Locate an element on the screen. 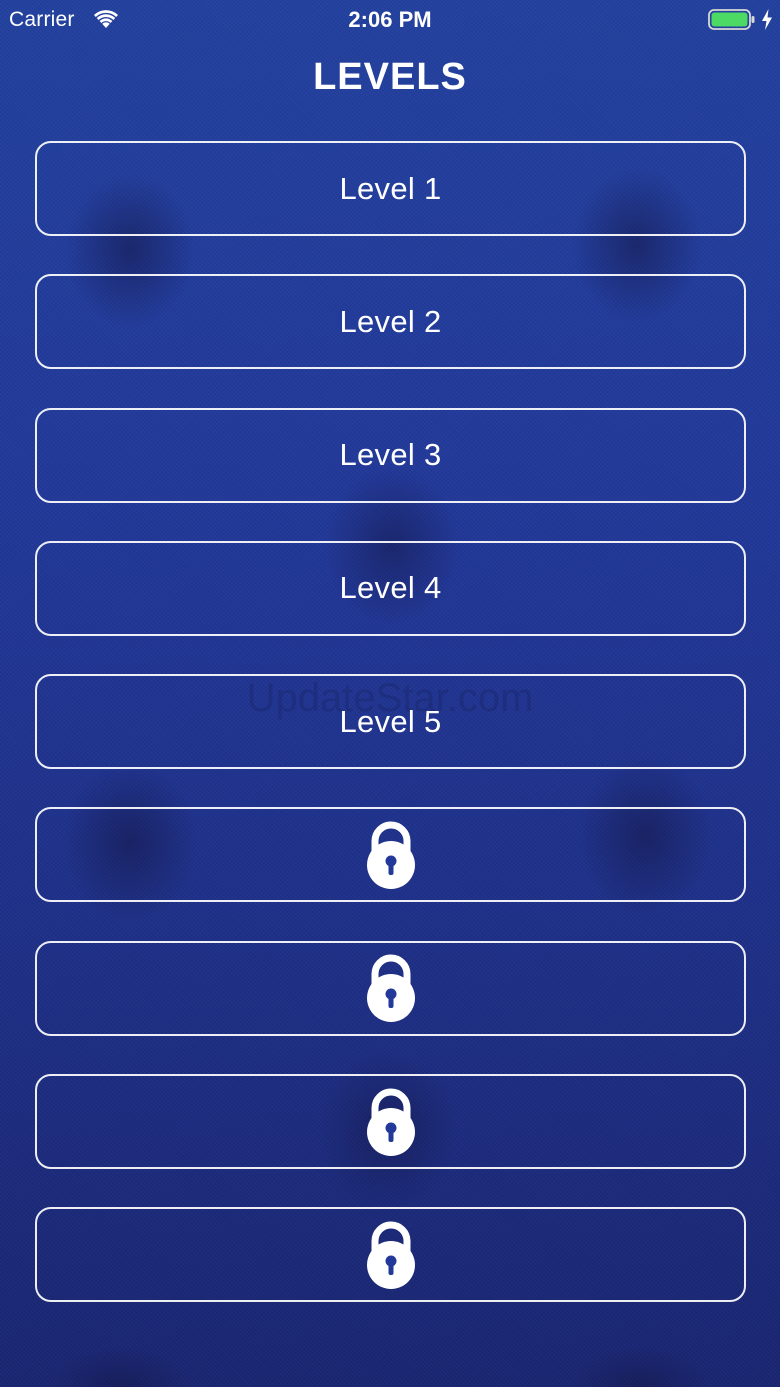  level-button: Level 5 is located at coordinates (390, 722).